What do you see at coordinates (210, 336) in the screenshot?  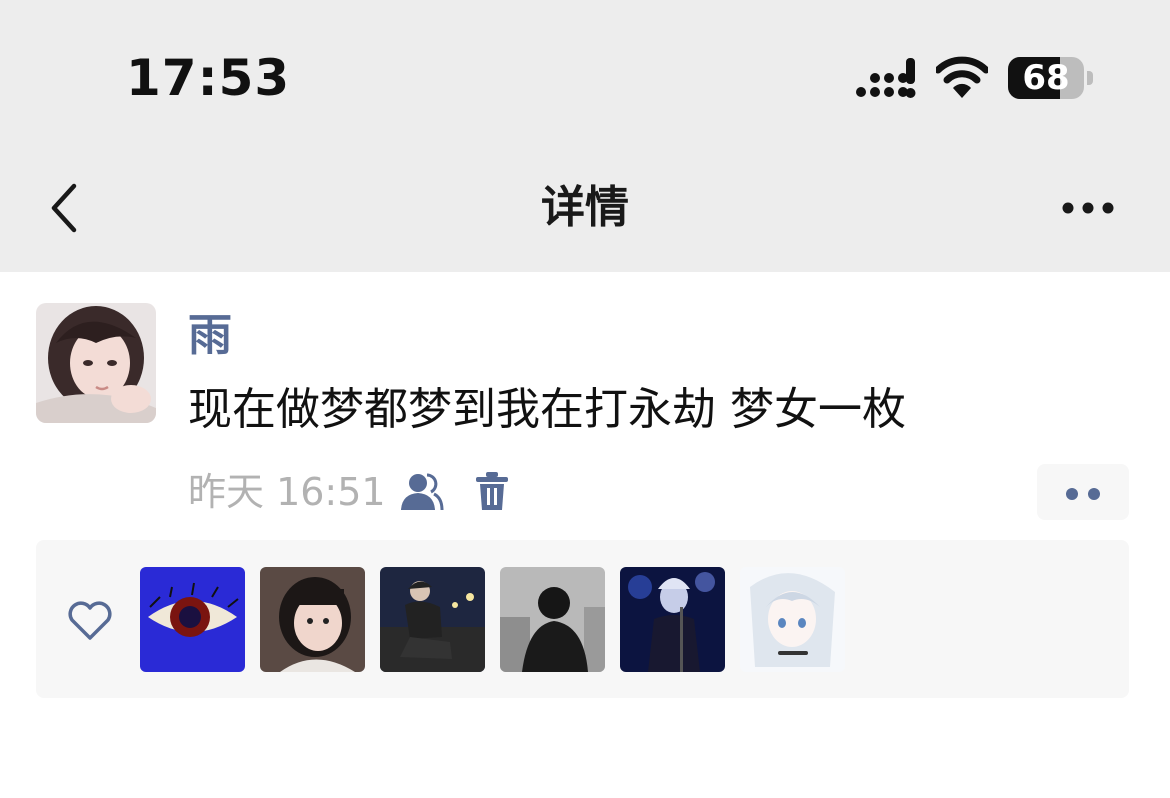 I see `author-name: 雨` at bounding box center [210, 336].